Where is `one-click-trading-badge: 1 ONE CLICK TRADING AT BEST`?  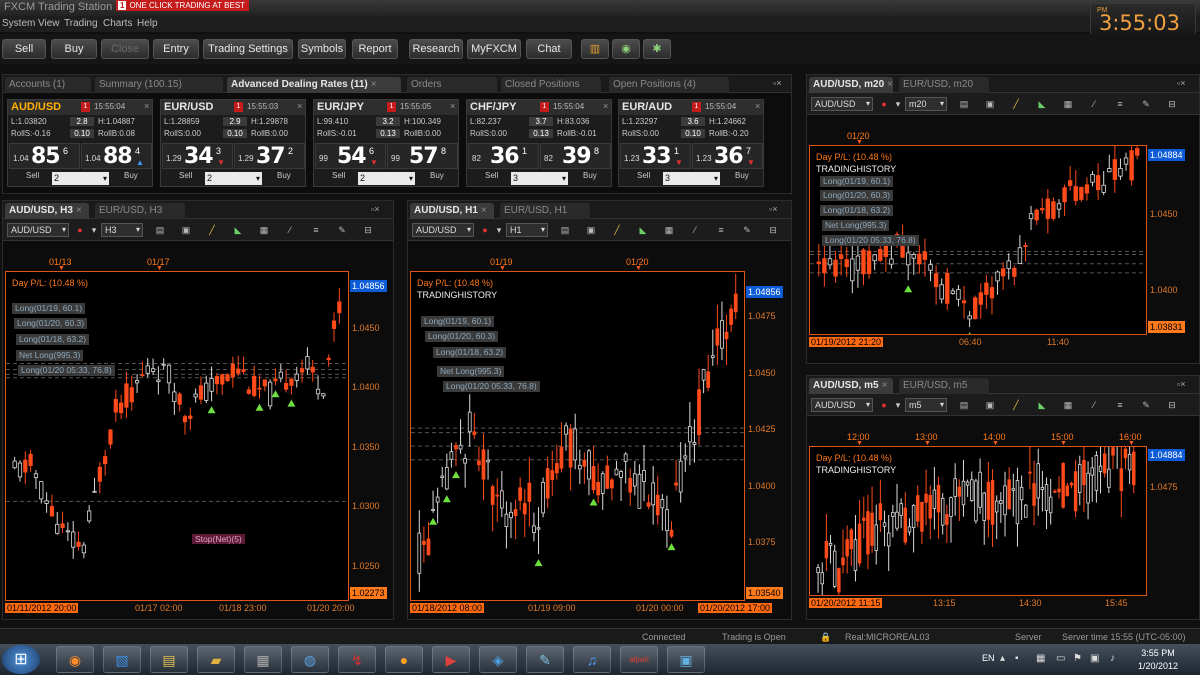 one-click-trading-badge: 1 ONE CLICK TRADING AT BEST is located at coordinates (183, 5).